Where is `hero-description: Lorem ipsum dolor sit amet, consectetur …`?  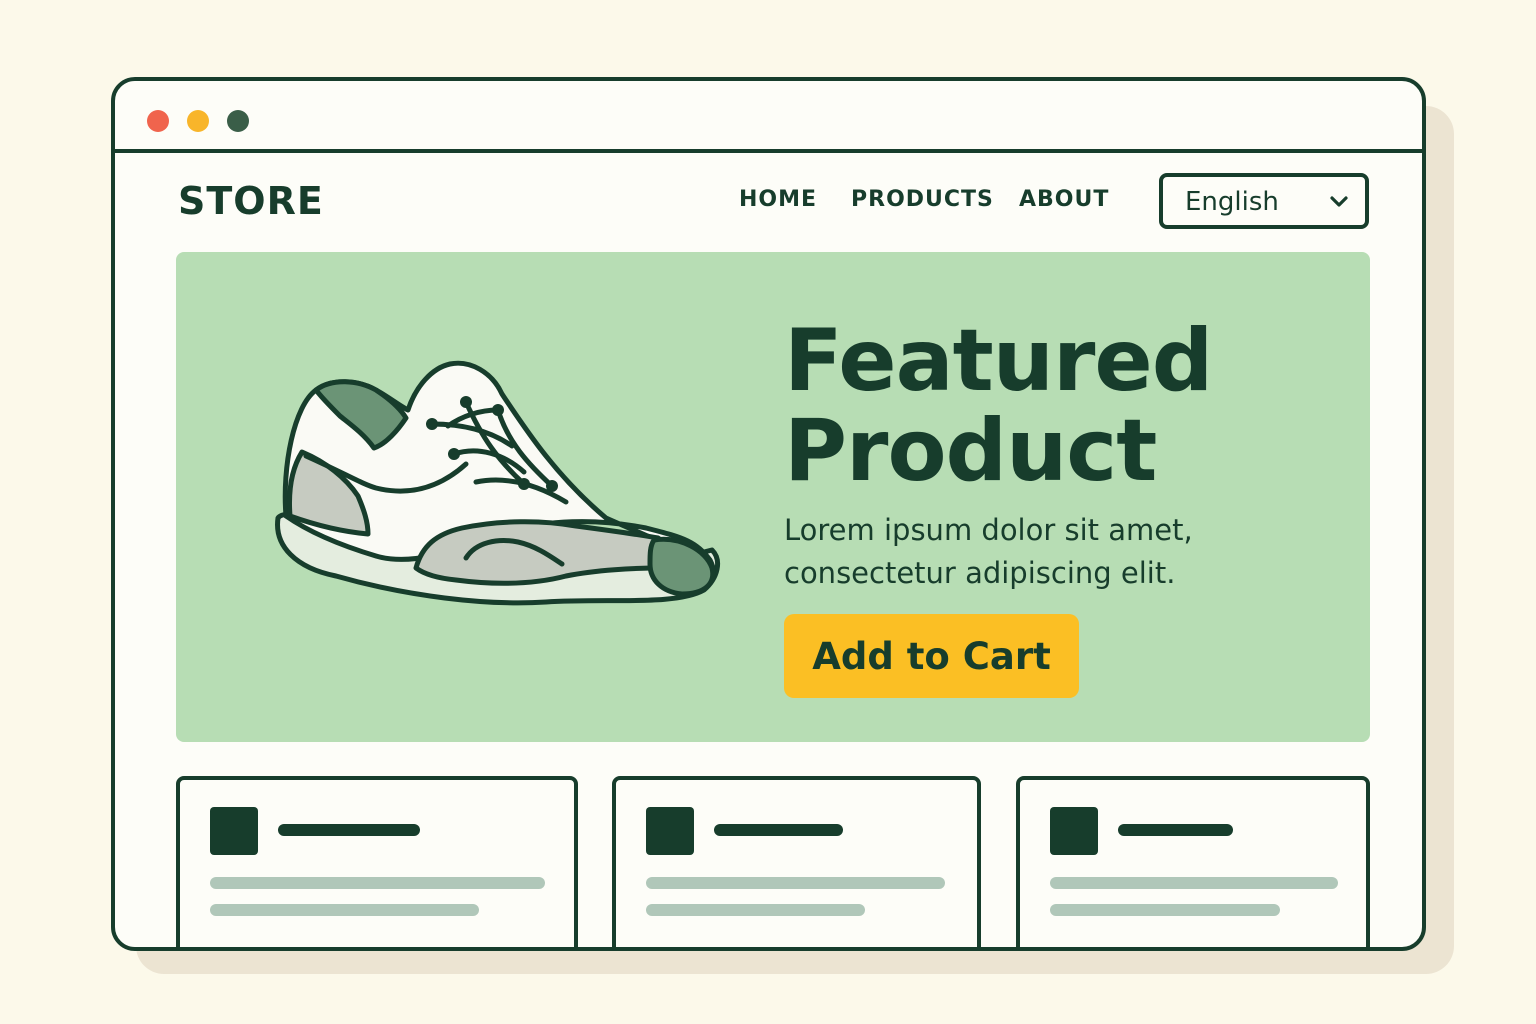
hero-description: Lorem ipsum dolor sit amet, consectetur … is located at coordinates (1064, 552).